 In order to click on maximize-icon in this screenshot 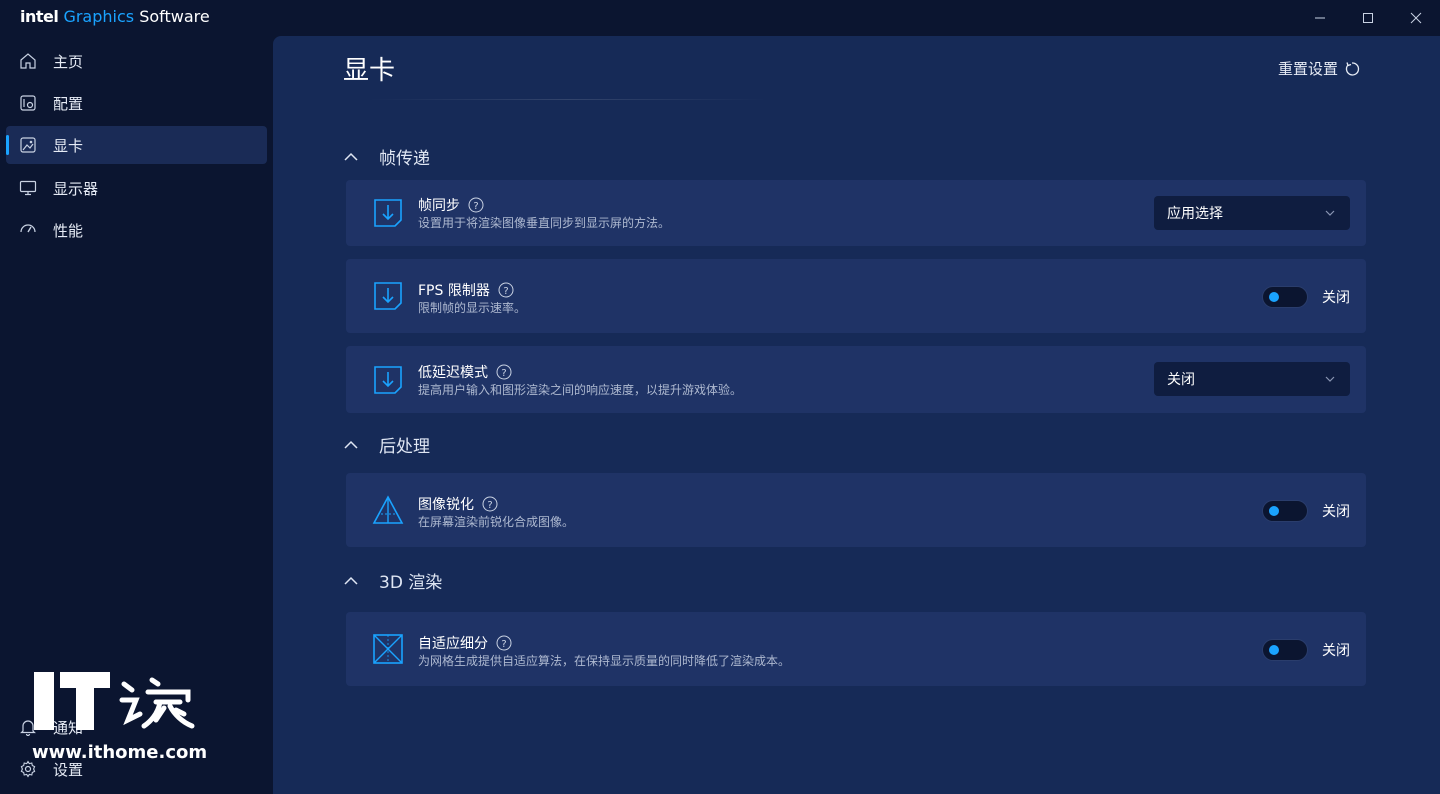, I will do `click(1368, 18)`.